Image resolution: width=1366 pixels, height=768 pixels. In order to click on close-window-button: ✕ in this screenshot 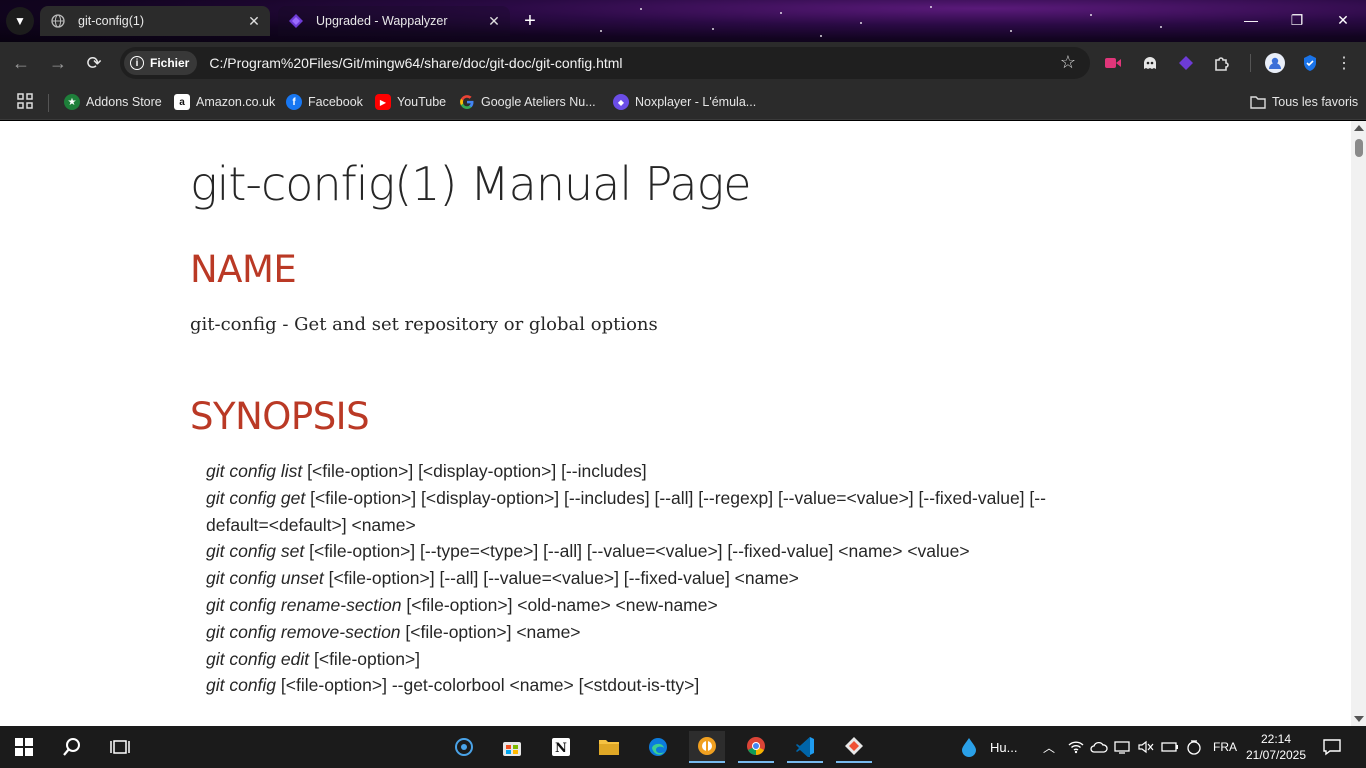, I will do `click(1343, 20)`.